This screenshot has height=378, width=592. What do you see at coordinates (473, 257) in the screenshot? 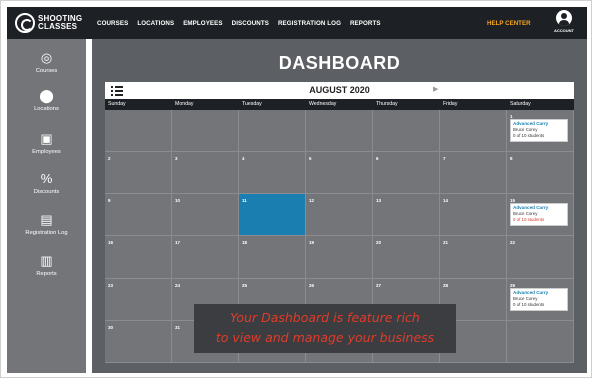
I see `calendar-day-cell: 21` at bounding box center [473, 257].